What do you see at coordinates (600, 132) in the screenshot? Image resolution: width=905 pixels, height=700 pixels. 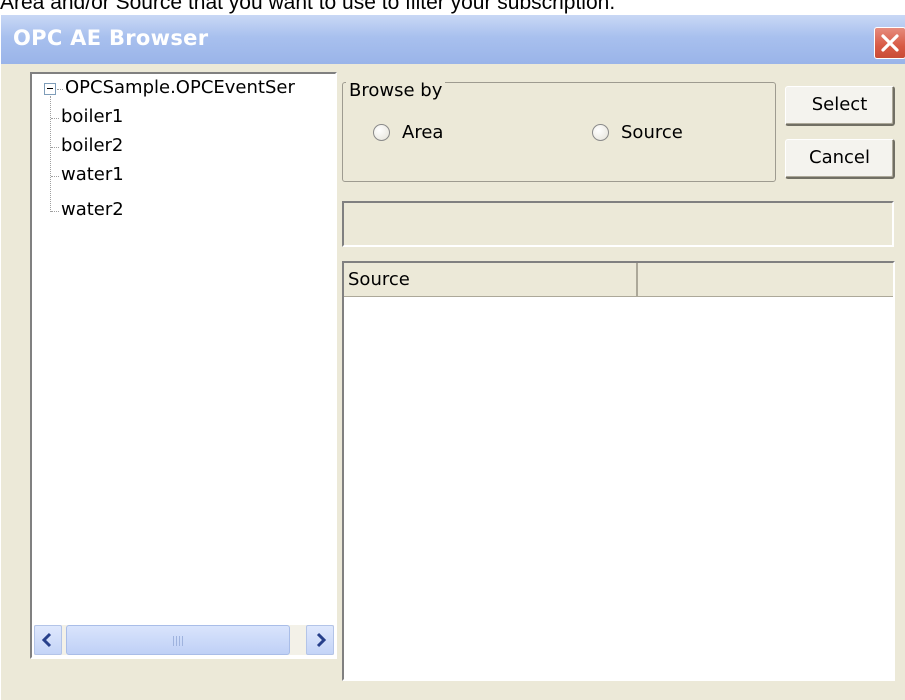 I see `source-radio` at bounding box center [600, 132].